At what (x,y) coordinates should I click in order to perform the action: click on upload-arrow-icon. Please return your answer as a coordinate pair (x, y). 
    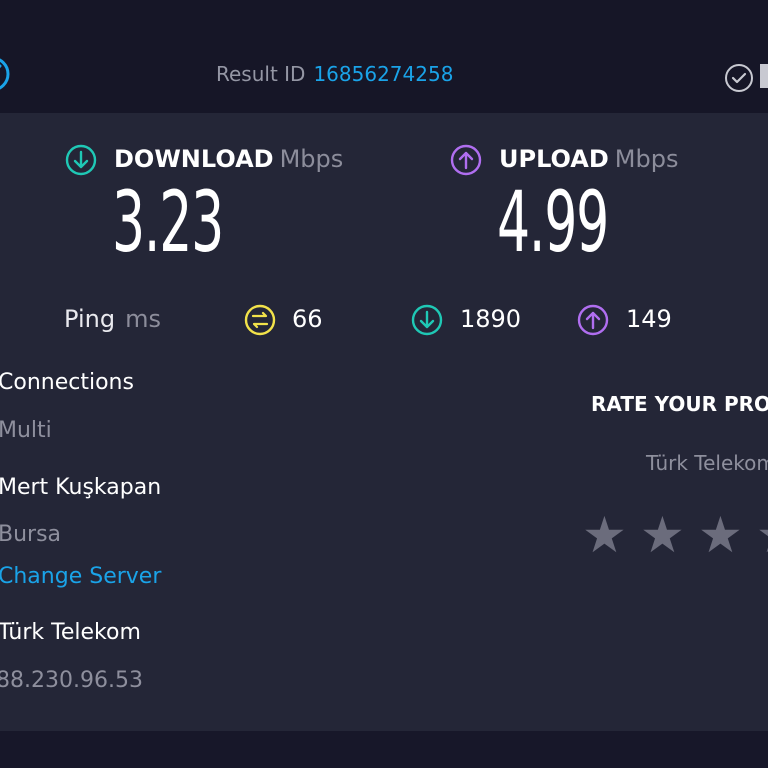
    Looking at the image, I should click on (466, 160).